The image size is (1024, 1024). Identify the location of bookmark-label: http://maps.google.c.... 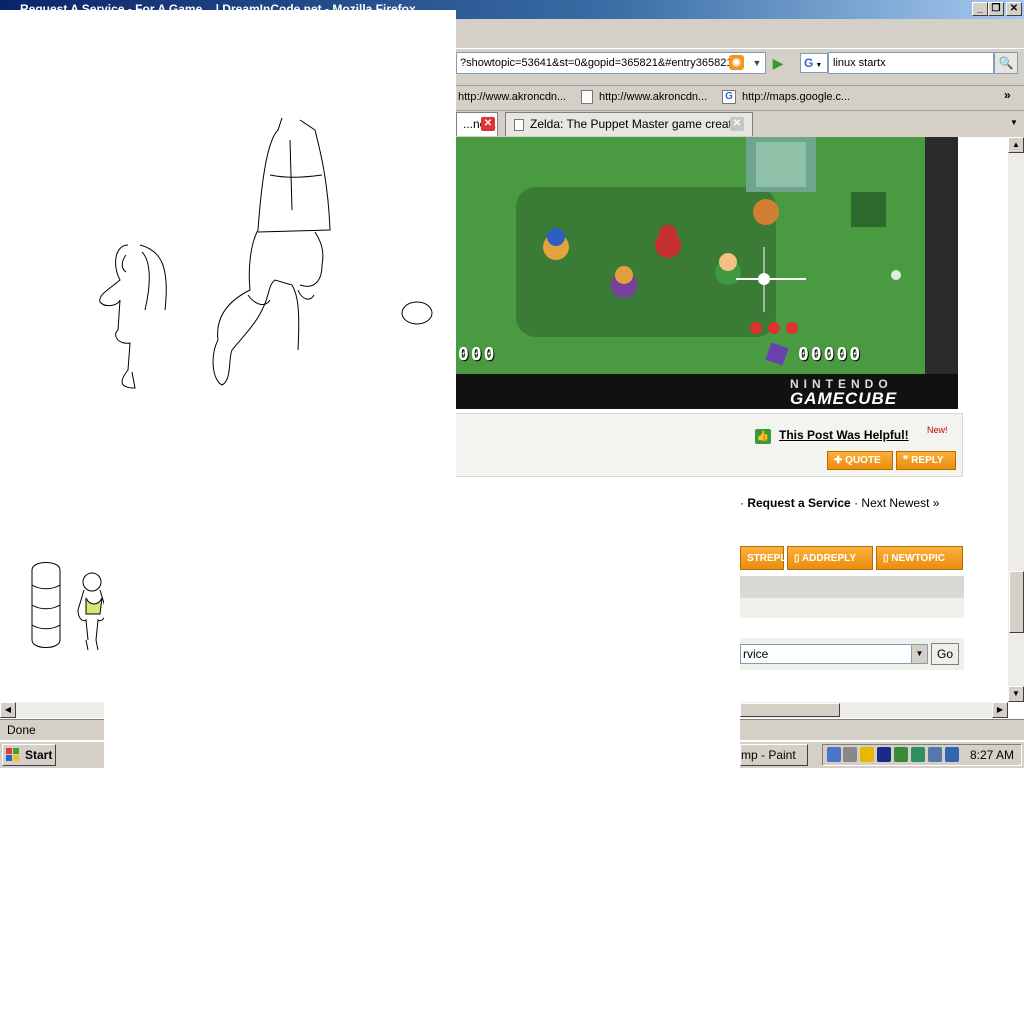
(796, 97).